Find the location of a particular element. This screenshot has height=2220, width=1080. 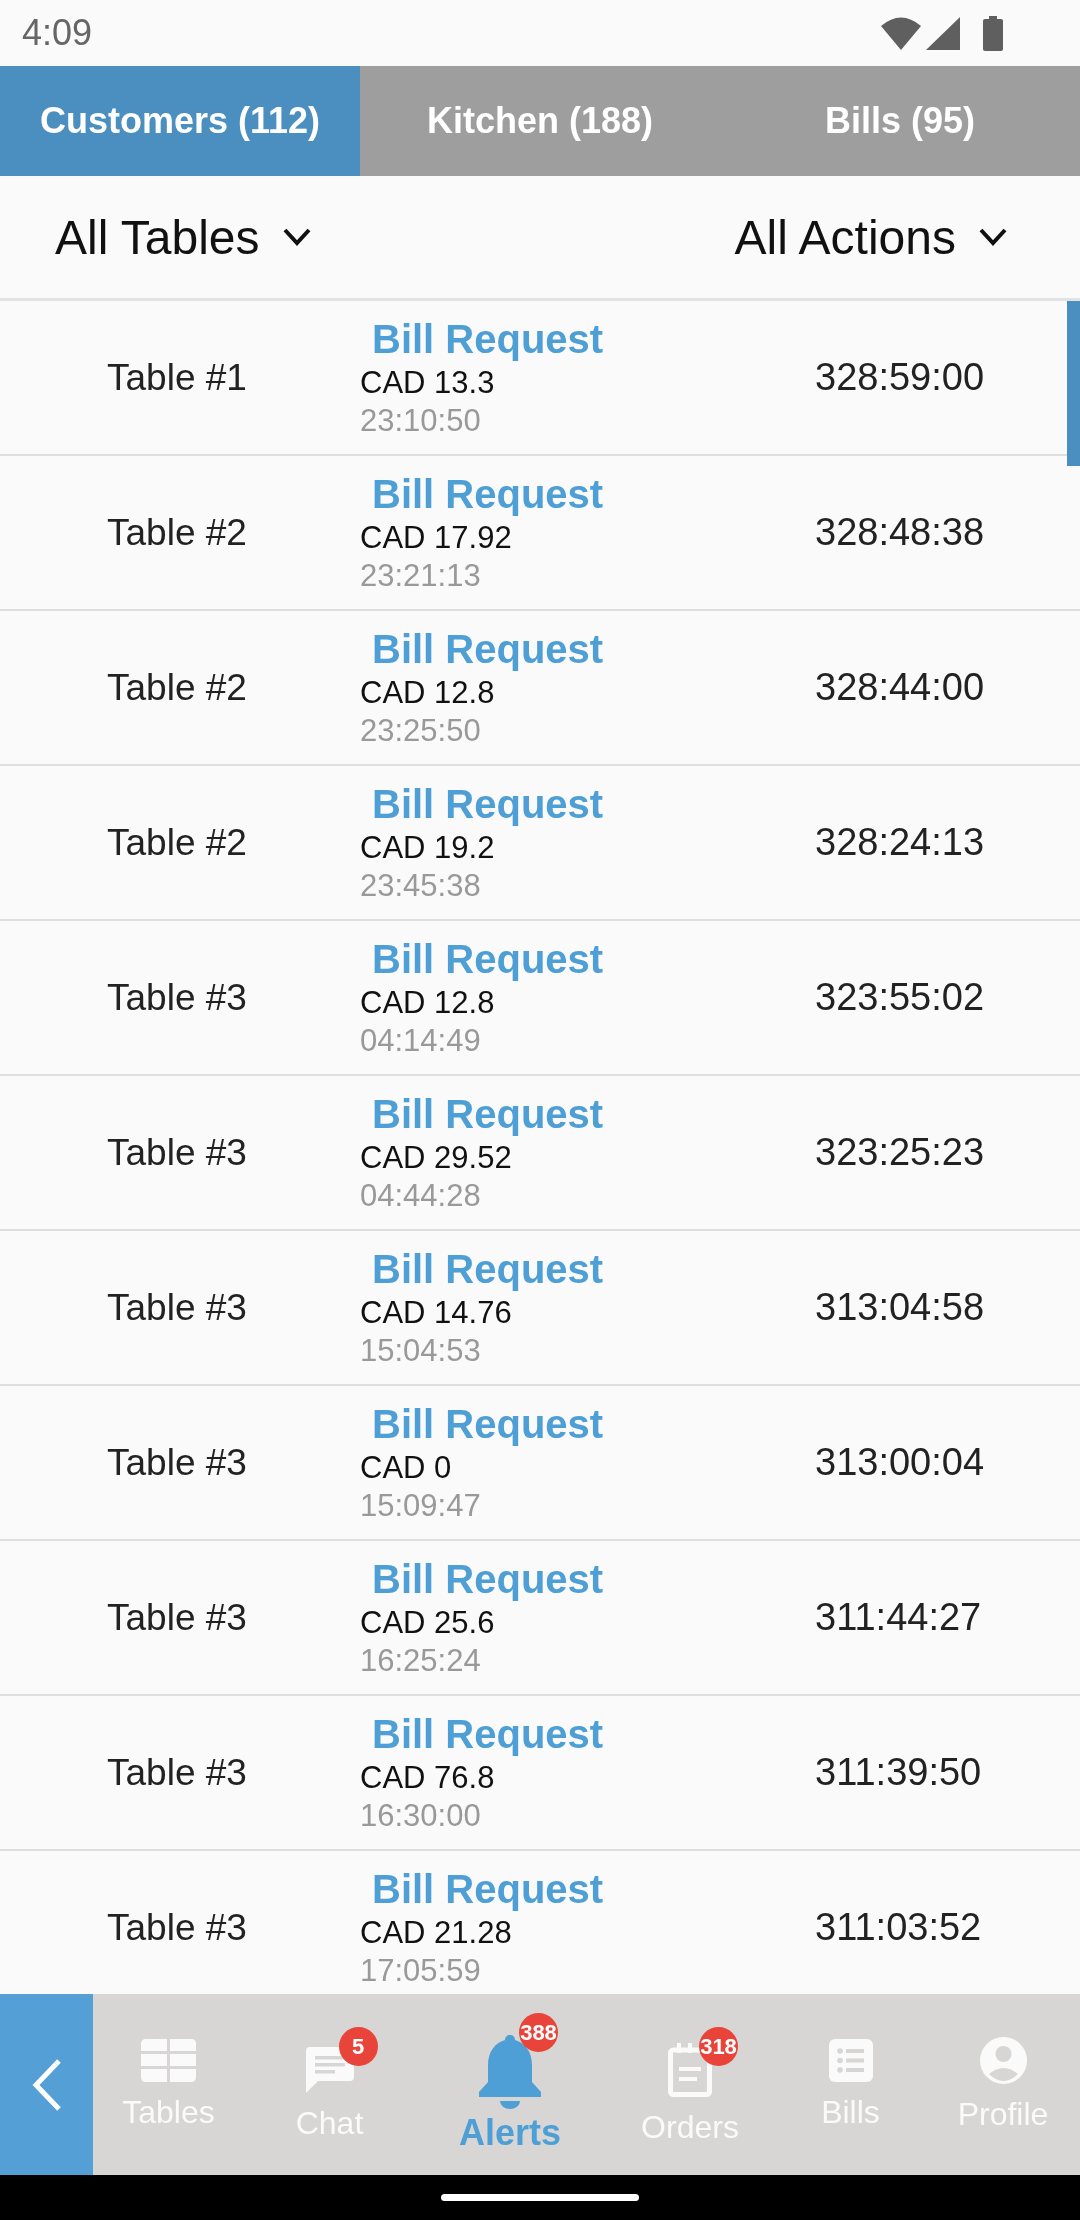

amount-text: CAD 25.6 is located at coordinates (427, 1623).